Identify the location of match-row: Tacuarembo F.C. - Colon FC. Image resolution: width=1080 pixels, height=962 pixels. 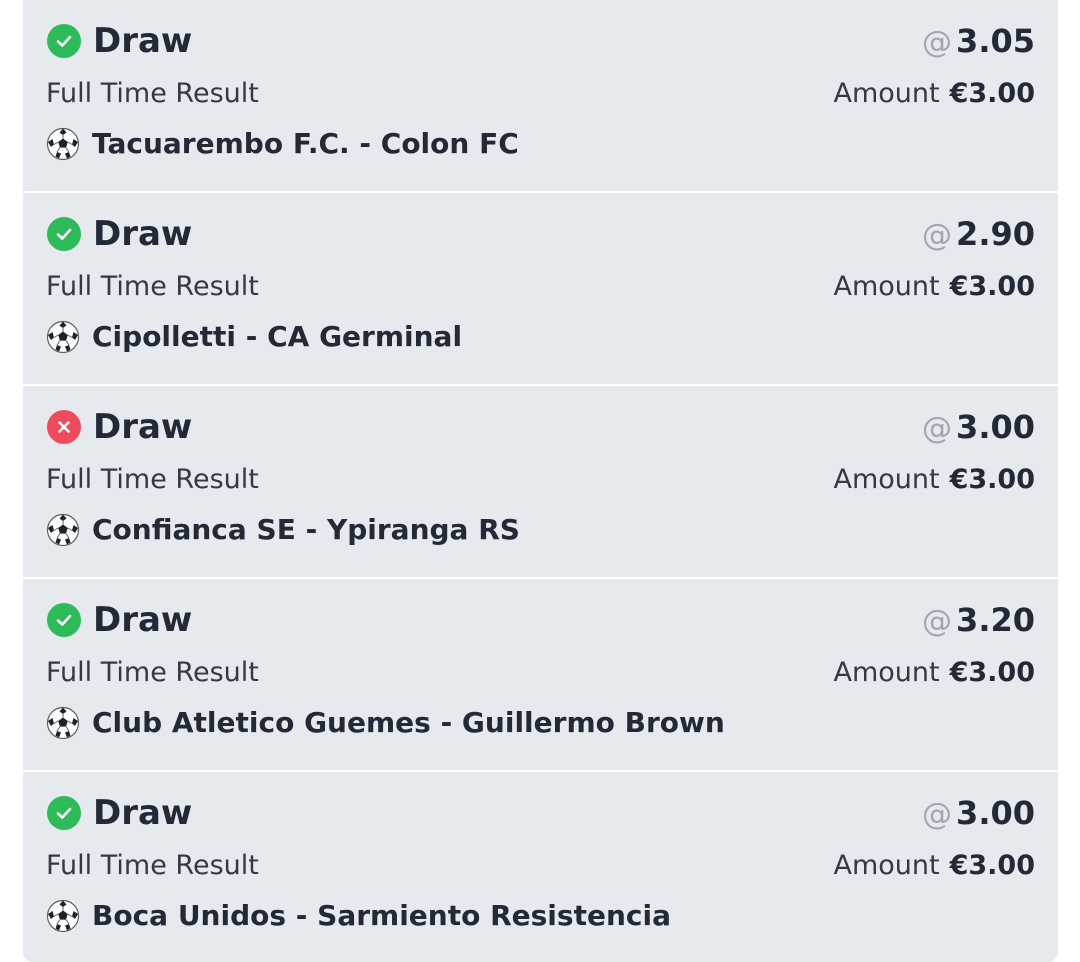
(282, 144).